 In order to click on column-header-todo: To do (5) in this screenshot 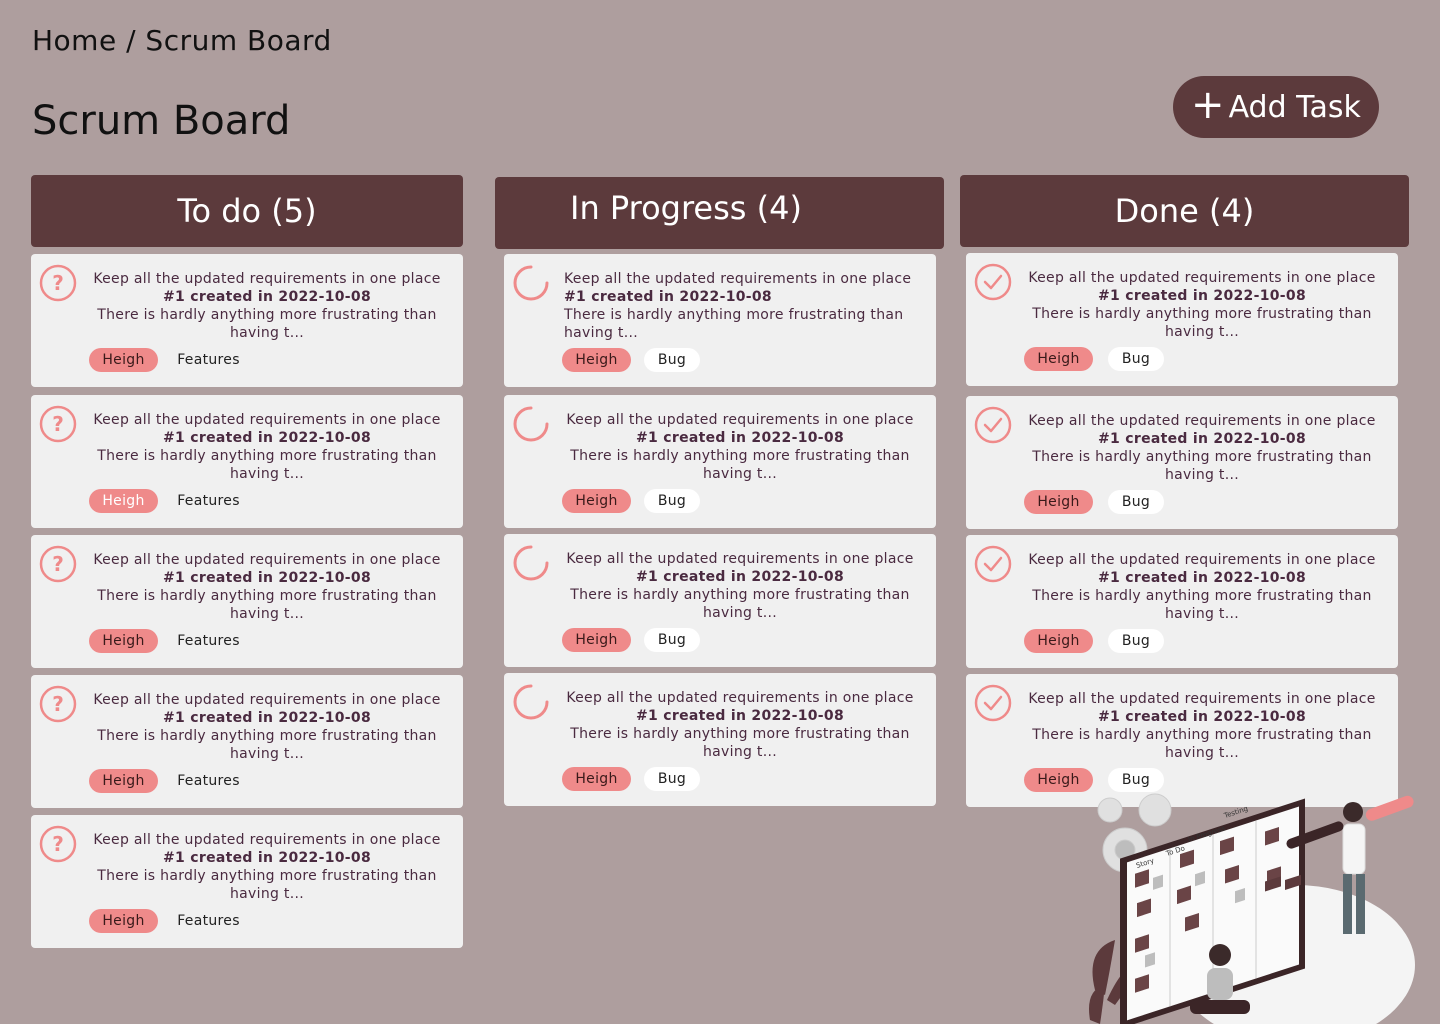, I will do `click(247, 211)`.